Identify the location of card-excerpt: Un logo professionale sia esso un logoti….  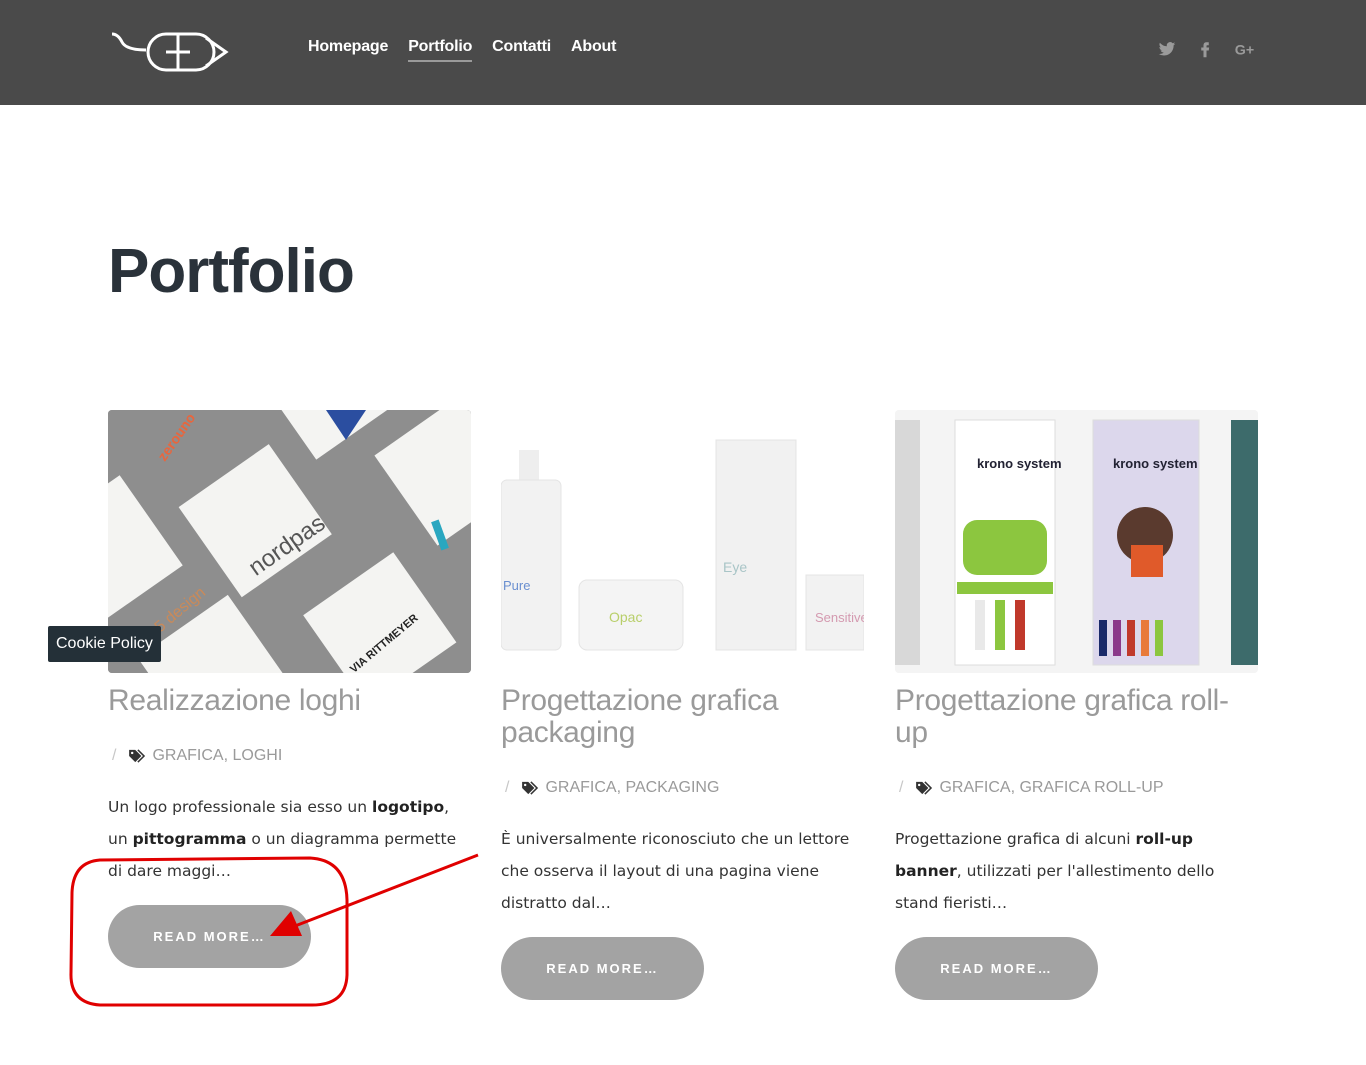
(282, 839).